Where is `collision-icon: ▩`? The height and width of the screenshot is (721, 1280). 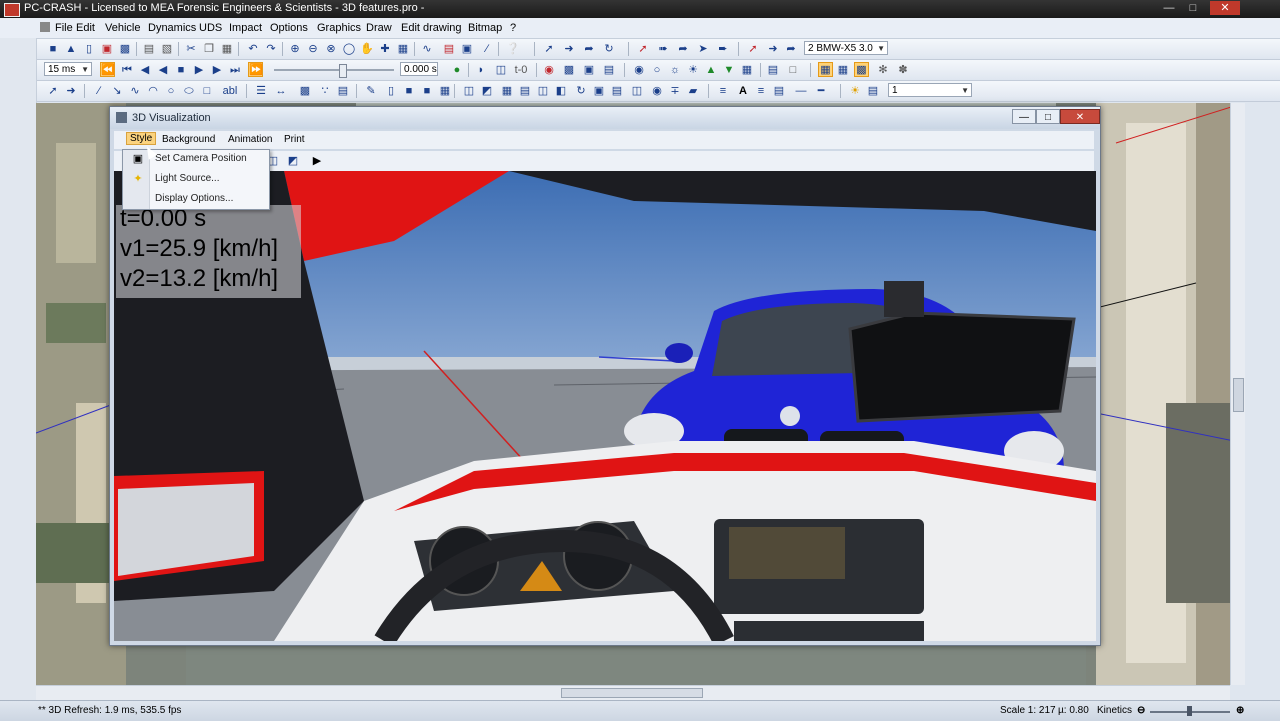
collision-icon: ▩ is located at coordinates (569, 70).